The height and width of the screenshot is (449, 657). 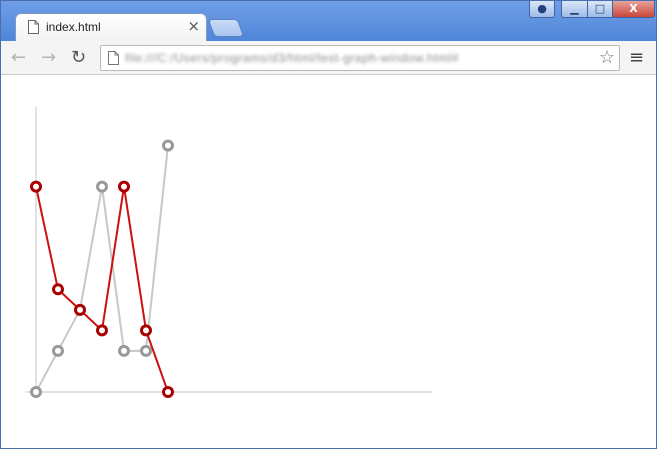 I want to click on minimize-button: ▁, so click(x=574, y=9).